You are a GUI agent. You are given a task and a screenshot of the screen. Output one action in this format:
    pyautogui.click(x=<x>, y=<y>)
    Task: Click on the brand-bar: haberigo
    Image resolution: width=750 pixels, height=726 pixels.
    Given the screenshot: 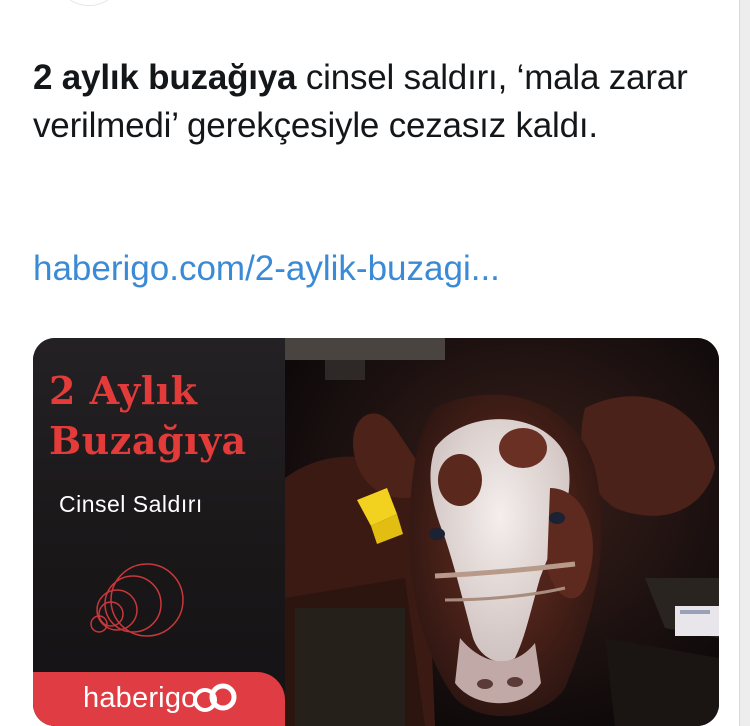 What is the action you would take?
    pyautogui.click(x=159, y=699)
    